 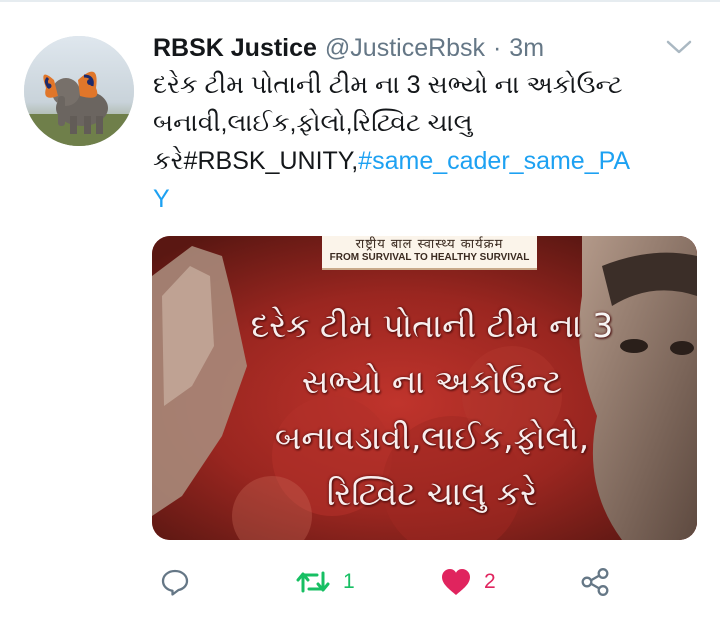 What do you see at coordinates (349, 581) in the screenshot?
I see `retweet-count: 1` at bounding box center [349, 581].